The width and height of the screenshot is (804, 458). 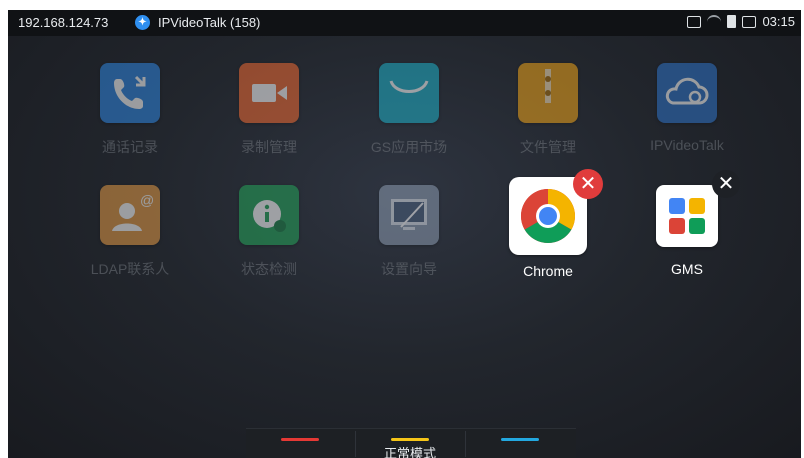 I want to click on app-label: 文件管理, so click(x=548, y=147).